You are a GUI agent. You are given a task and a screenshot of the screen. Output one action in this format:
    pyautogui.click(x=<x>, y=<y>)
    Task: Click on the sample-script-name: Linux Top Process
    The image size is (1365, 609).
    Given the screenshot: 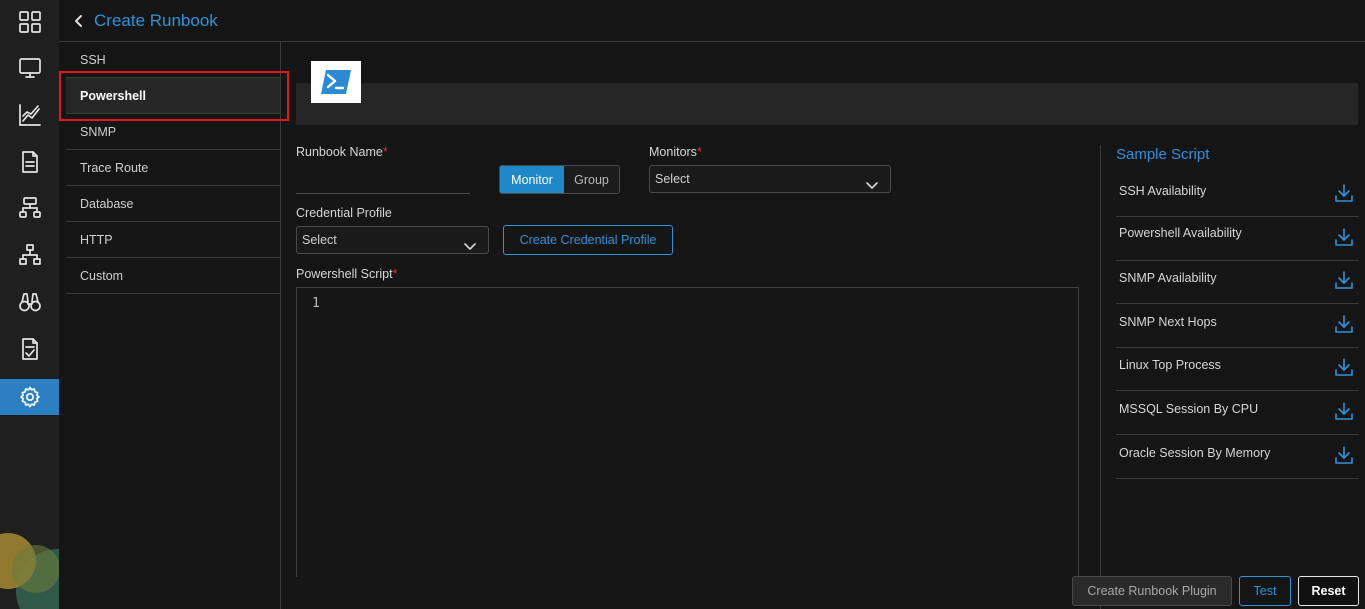 What is the action you would take?
    pyautogui.click(x=1170, y=365)
    